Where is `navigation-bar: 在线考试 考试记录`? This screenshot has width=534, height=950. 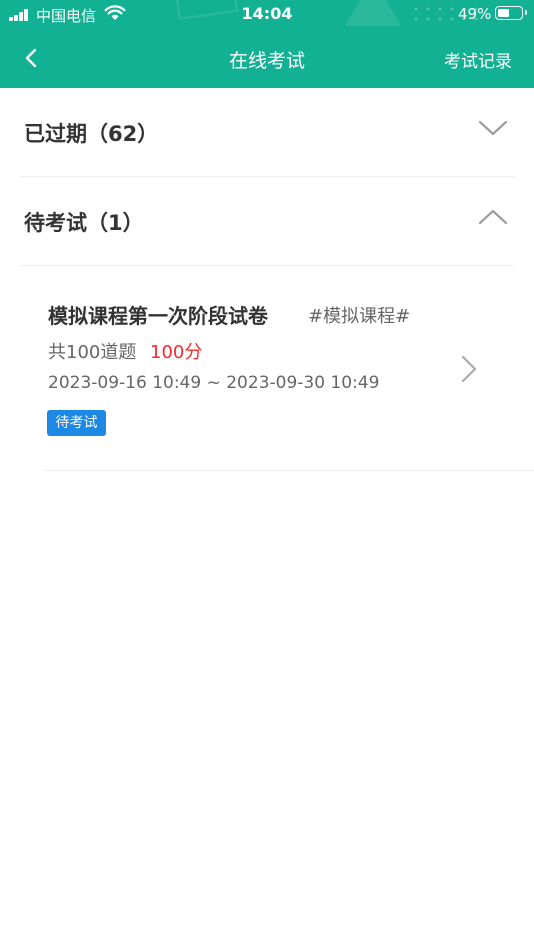 navigation-bar: 在线考试 考试记录 is located at coordinates (267, 58).